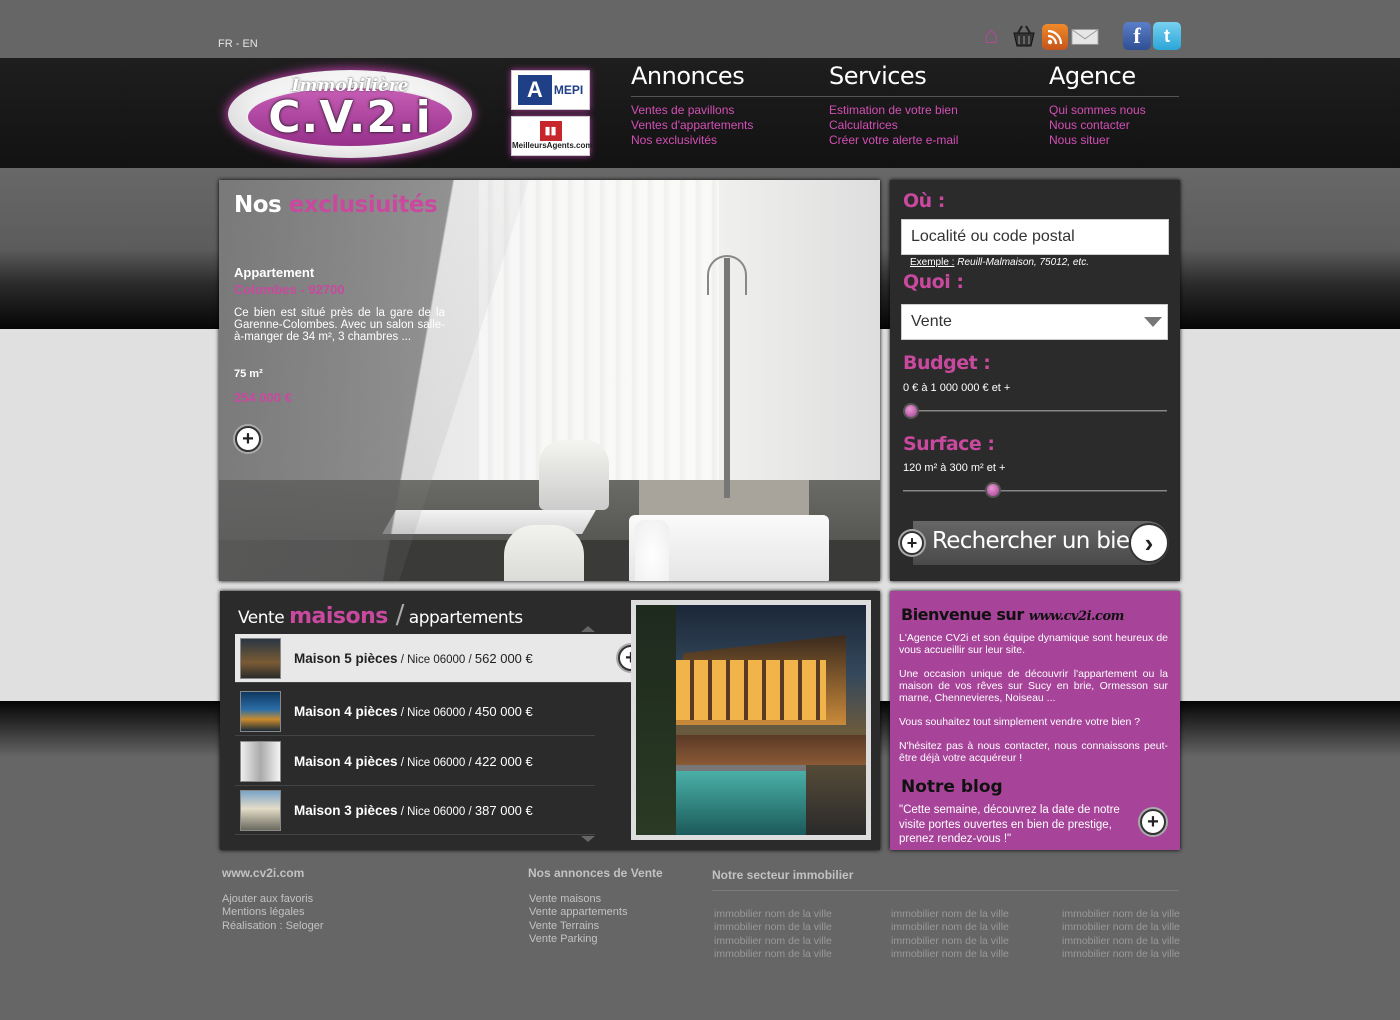  Describe the element at coordinates (248, 374) in the screenshot. I see `hero-area: 75 m²` at that location.